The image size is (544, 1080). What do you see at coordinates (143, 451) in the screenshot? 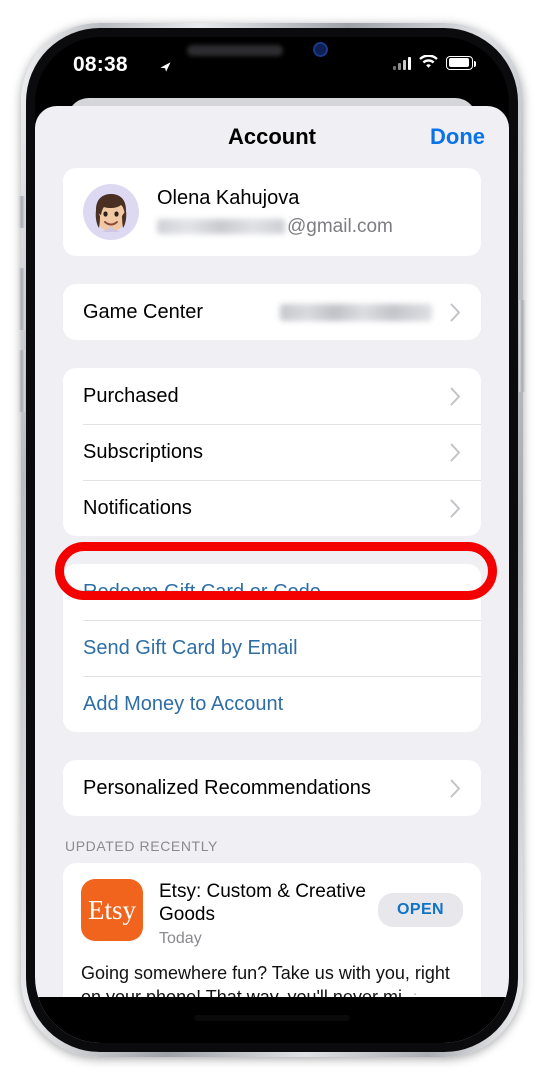
I see `row-label: Subscriptions` at bounding box center [143, 451].